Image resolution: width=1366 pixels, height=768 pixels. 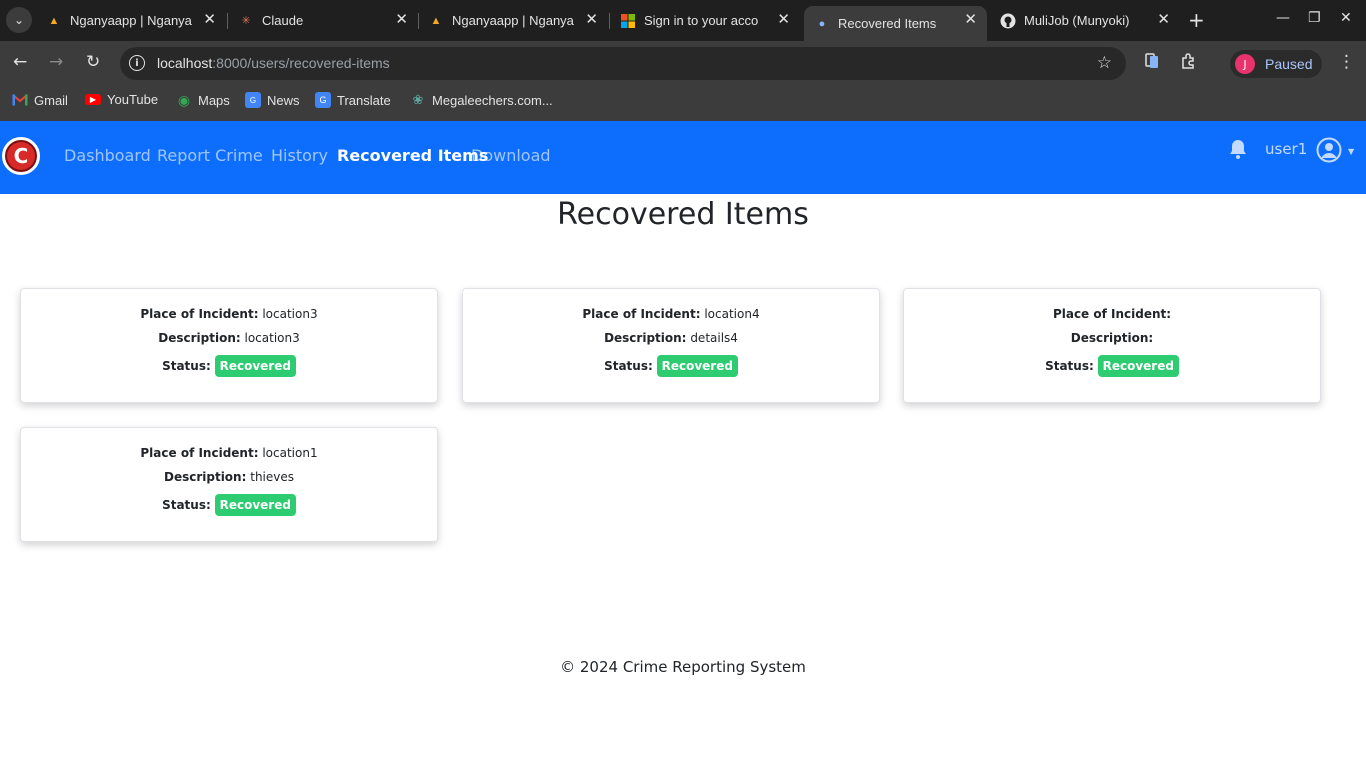 I want to click on bookmark-label: Gmail, so click(x=51, y=100).